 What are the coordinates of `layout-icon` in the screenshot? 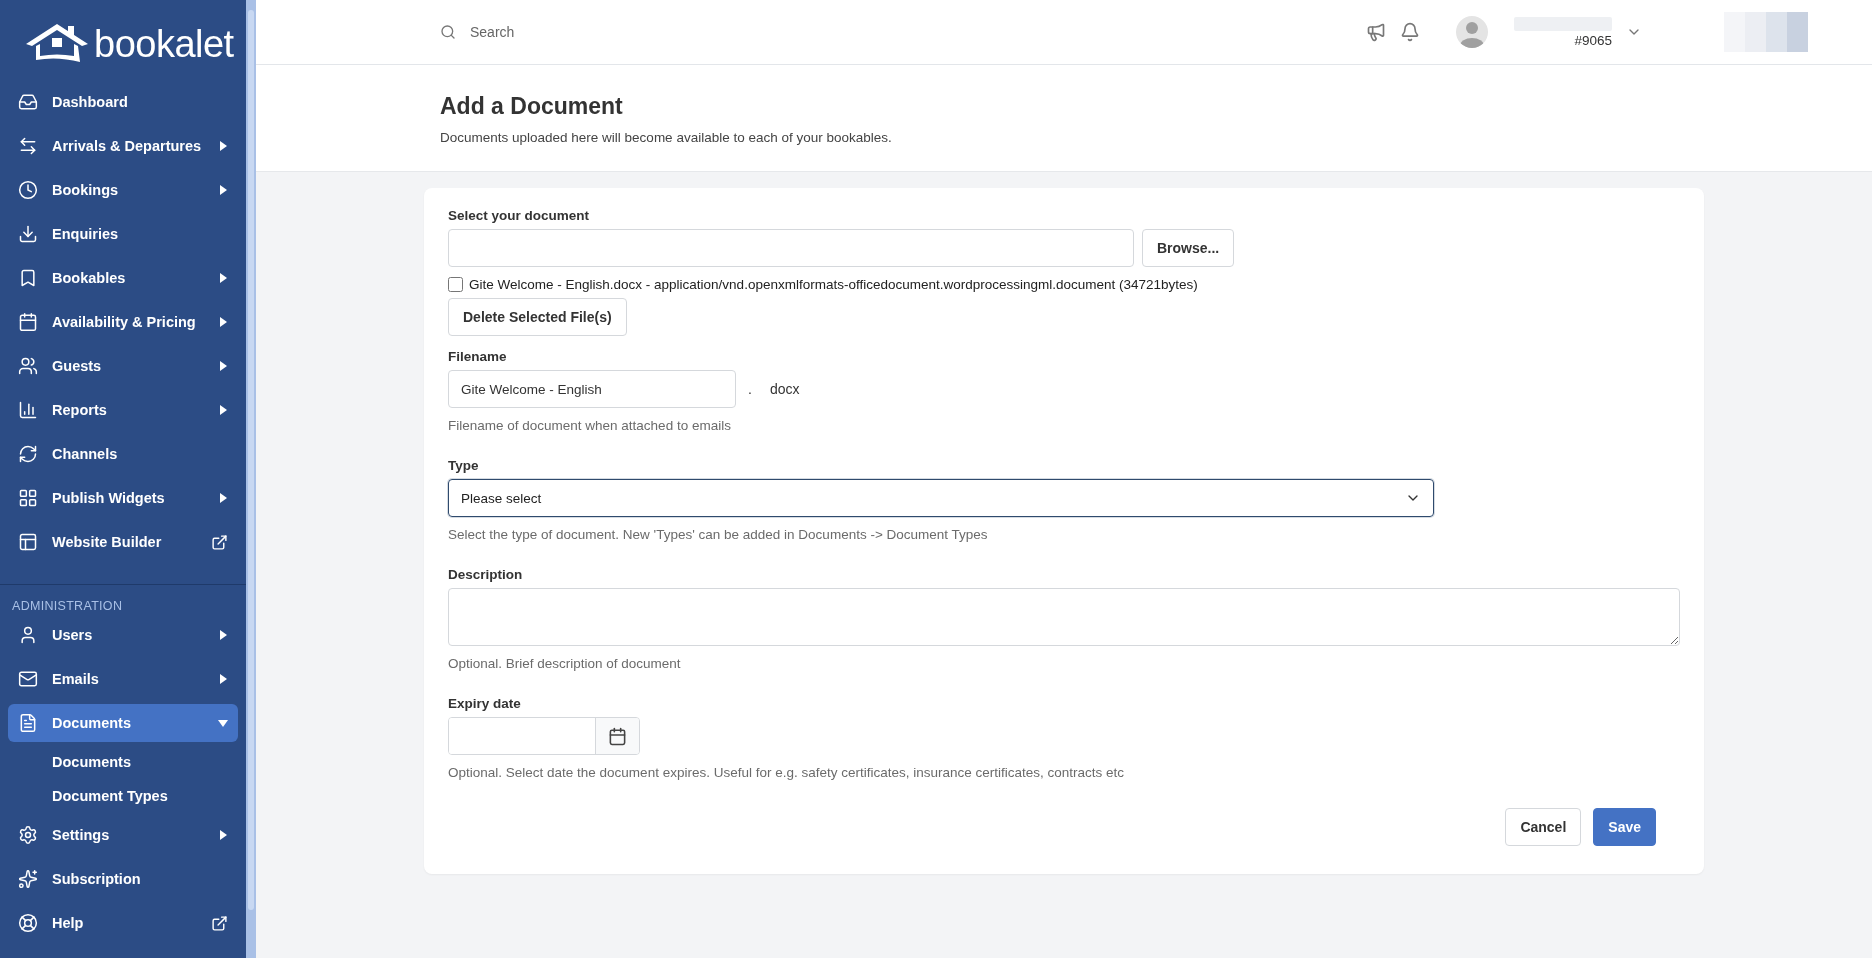 It's located at (28, 542).